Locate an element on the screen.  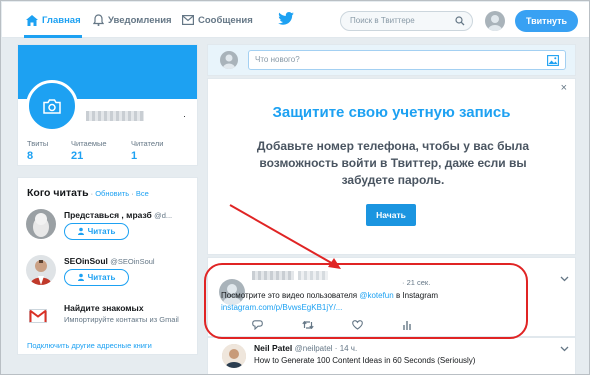
tweet-author: Neil Patel is located at coordinates (273, 348).